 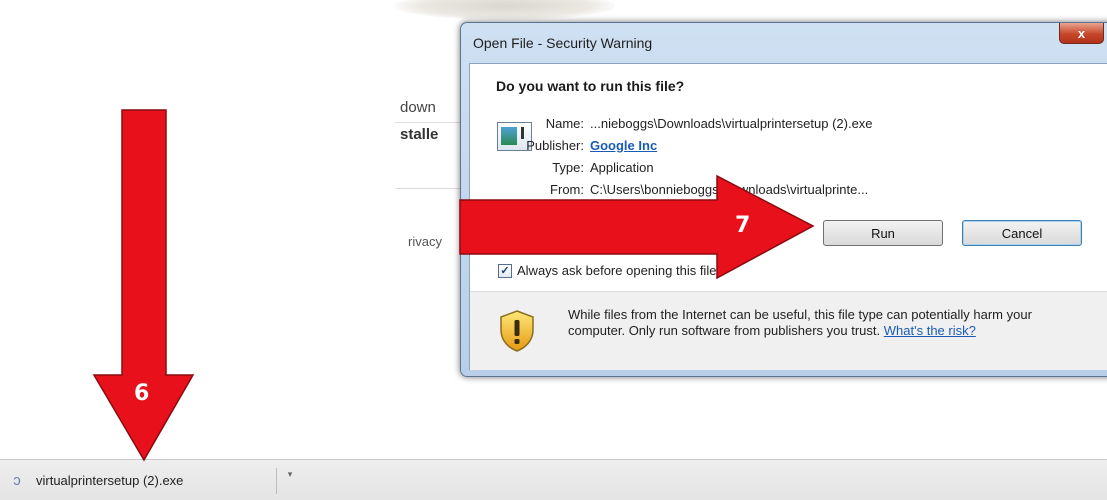 What do you see at coordinates (567, 189) in the screenshot?
I see `from-label: From:` at bounding box center [567, 189].